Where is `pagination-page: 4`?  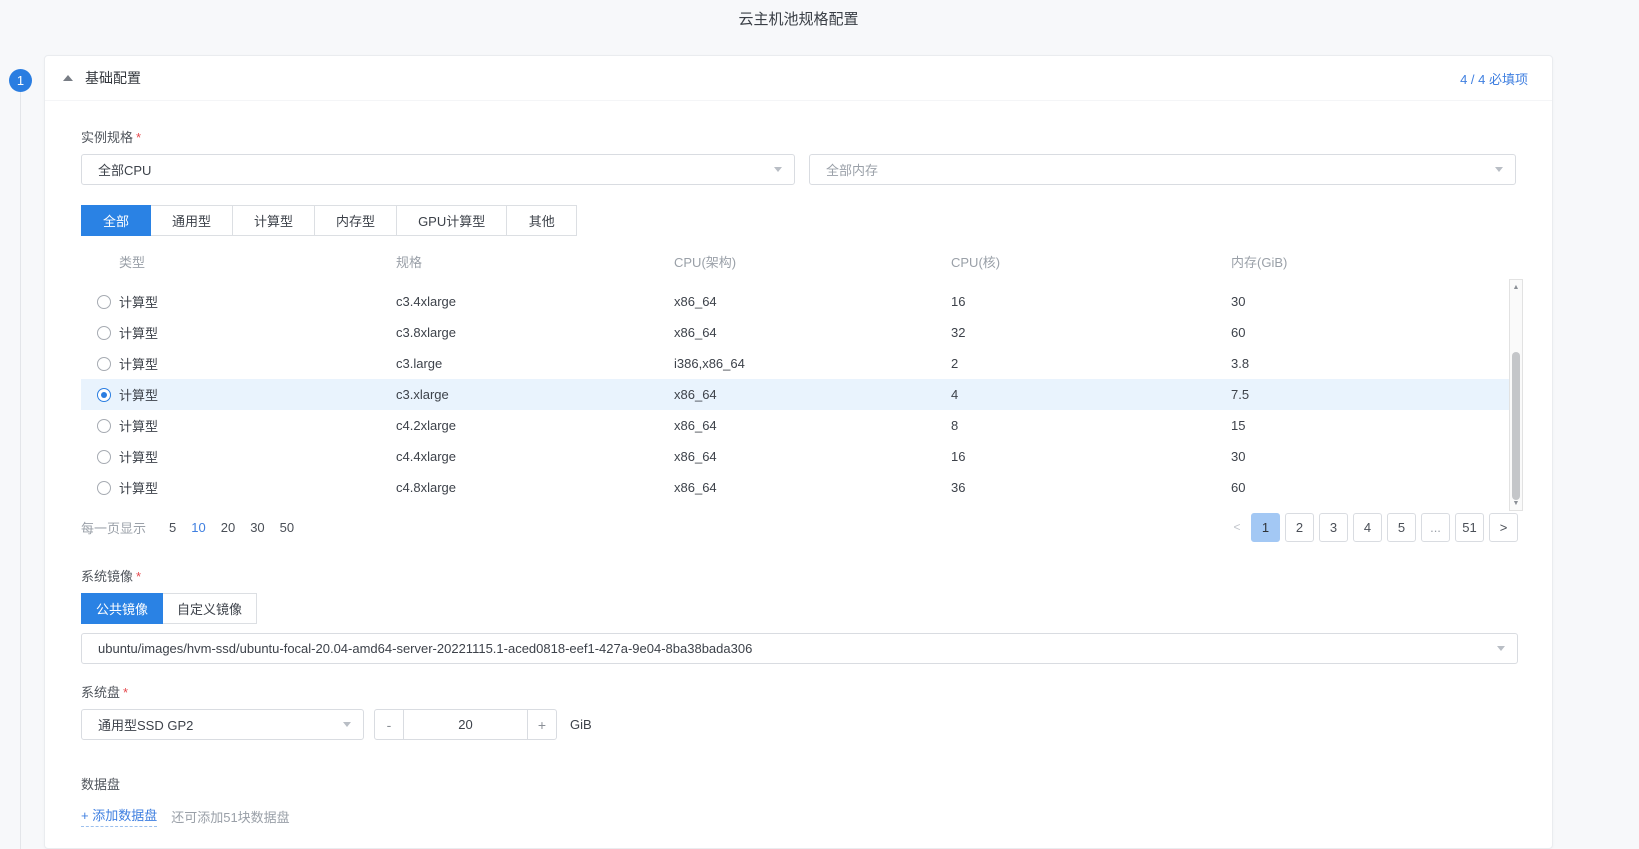
pagination-page: 4 is located at coordinates (1367, 527).